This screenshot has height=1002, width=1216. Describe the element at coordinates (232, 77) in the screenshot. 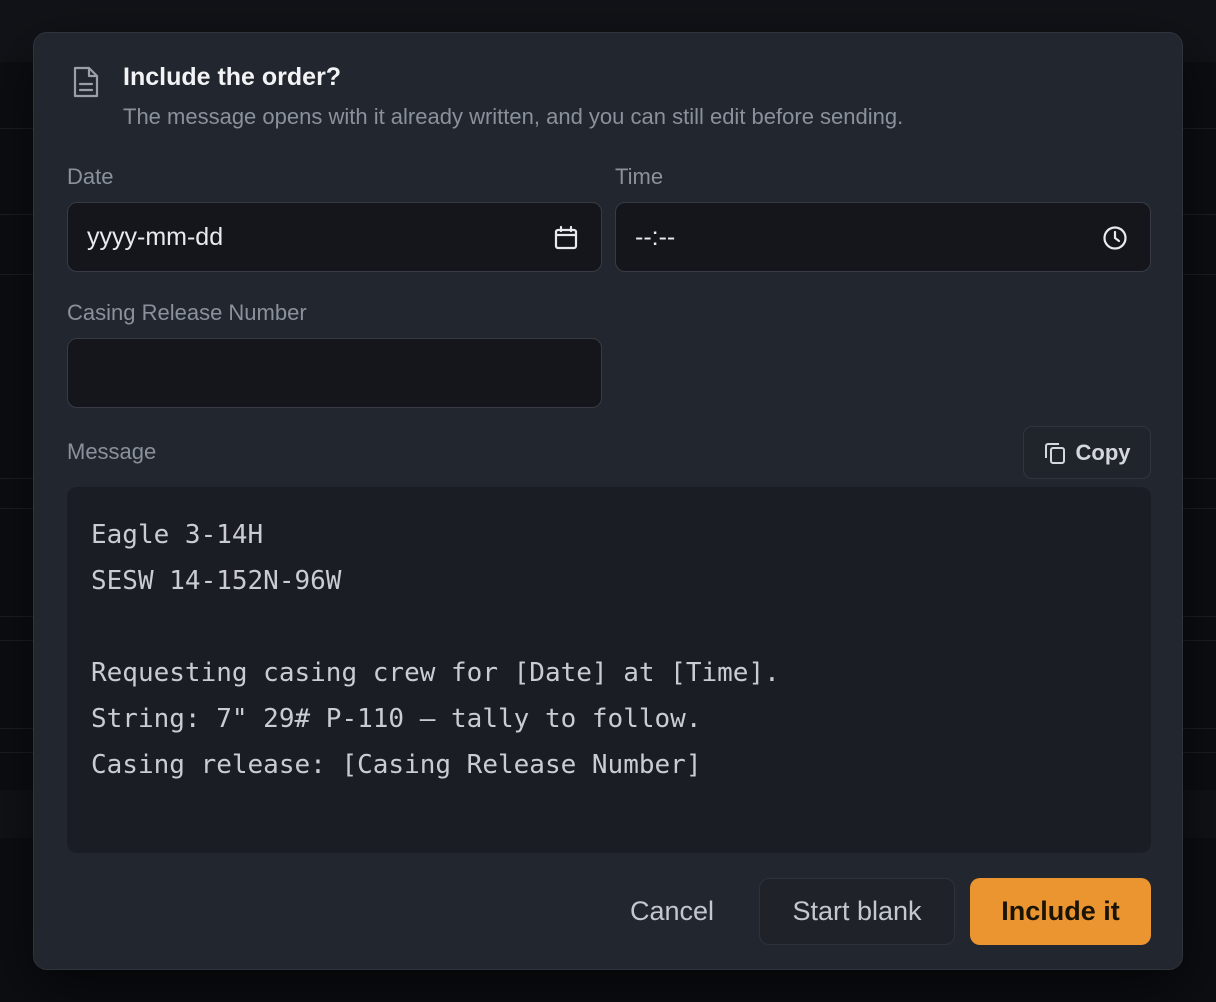

I see `dialog-title: Include the order?` at that location.